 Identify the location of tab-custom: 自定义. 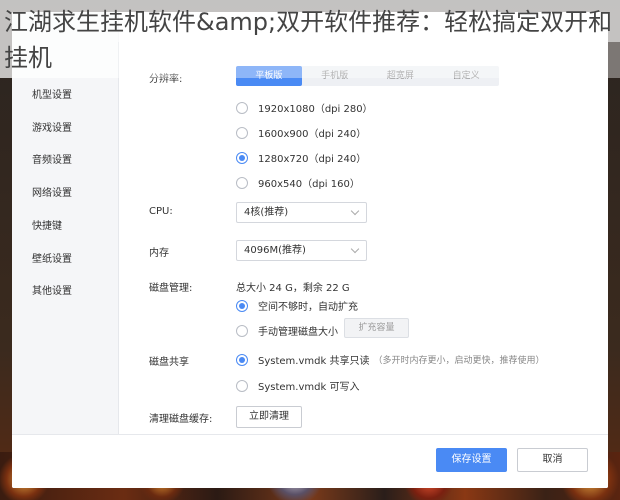
(466, 76).